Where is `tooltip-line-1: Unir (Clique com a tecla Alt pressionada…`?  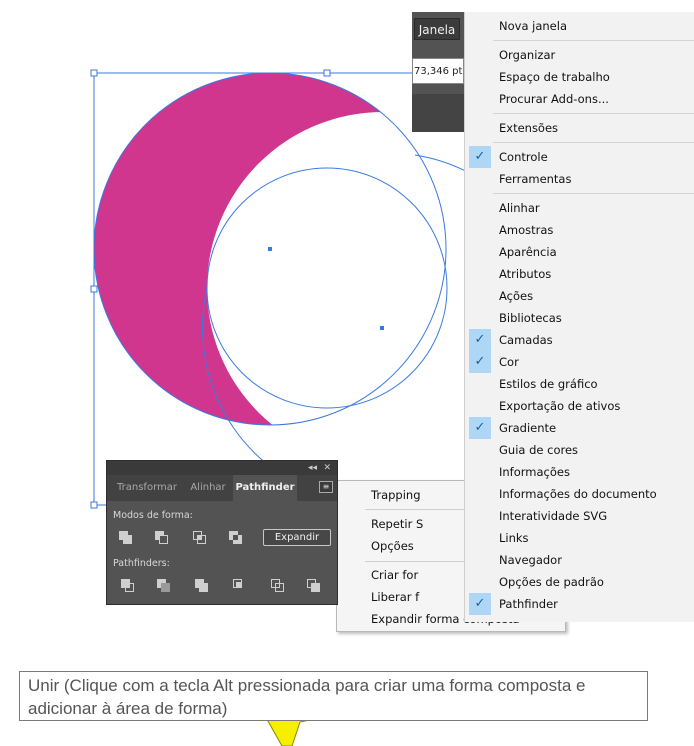 tooltip-line-1: Unir (Clique com a tecla Alt pressionada… is located at coordinates (307, 685).